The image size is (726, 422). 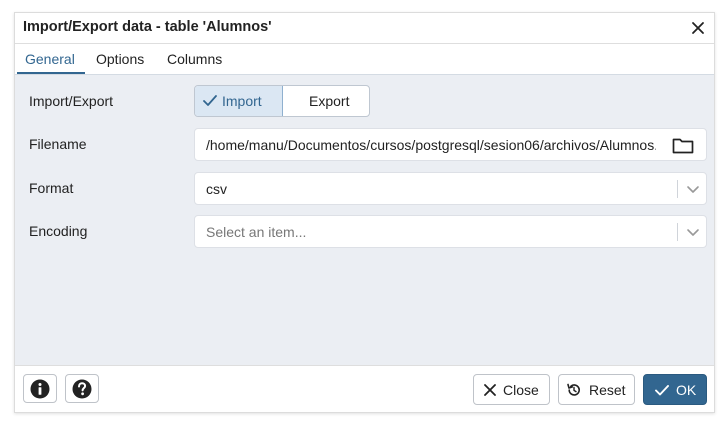 I want to click on dialog-title: Import/Export data - table 'Alumnos', so click(x=147, y=27).